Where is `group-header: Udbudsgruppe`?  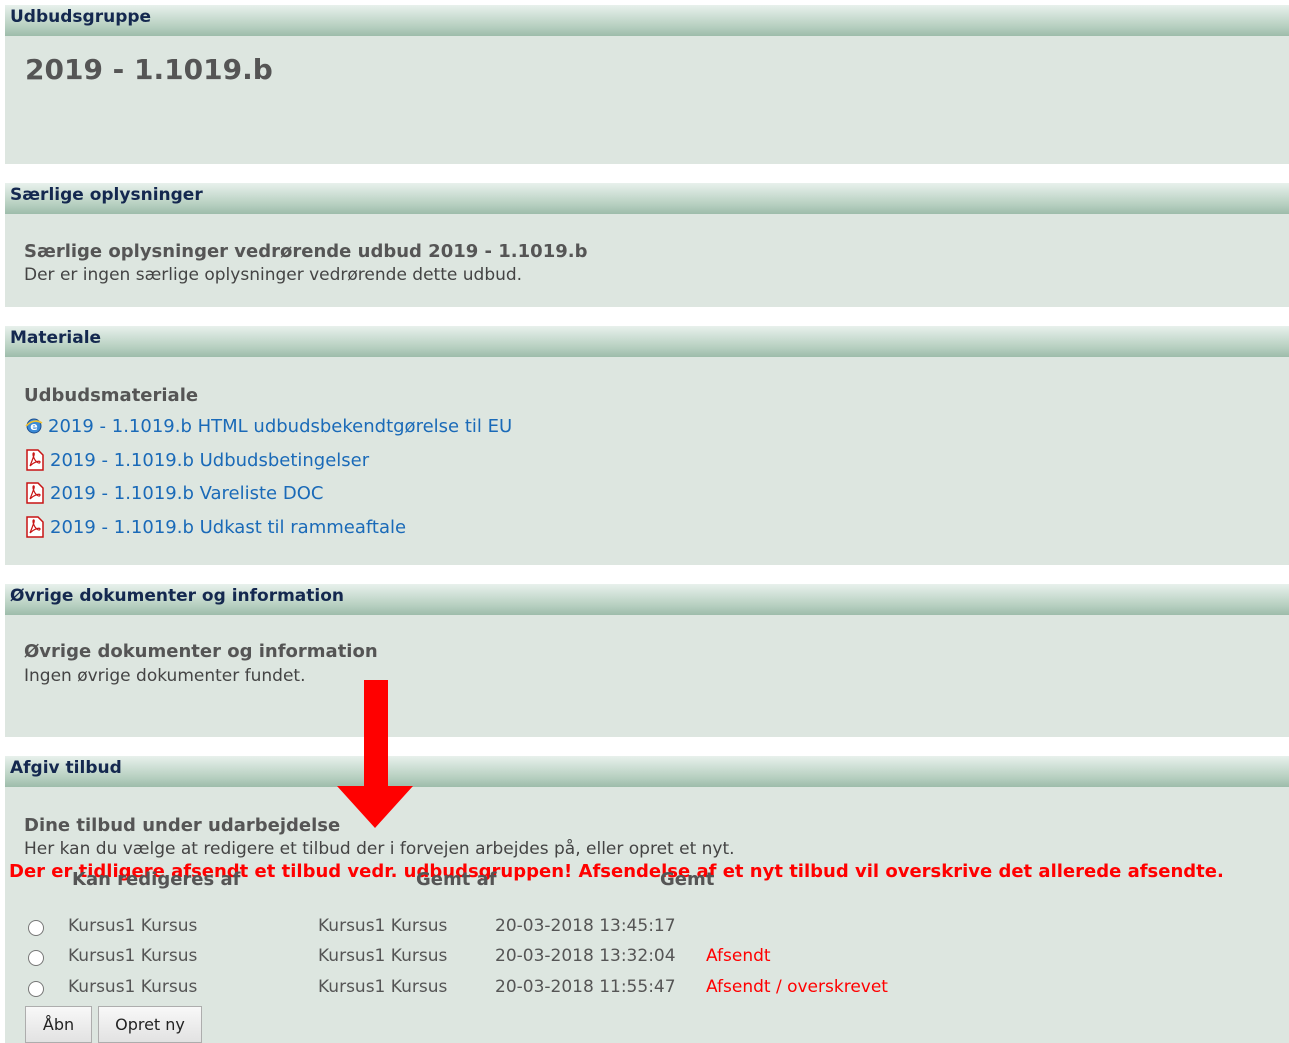 group-header: Udbudsgruppe is located at coordinates (647, 20).